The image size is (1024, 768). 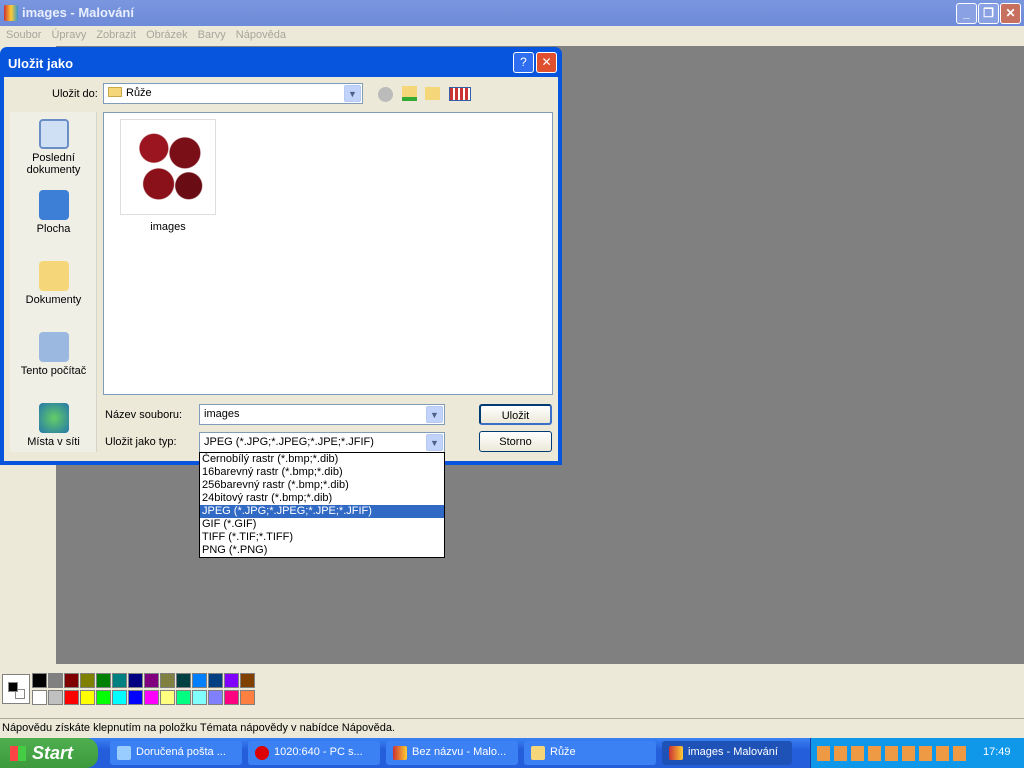 I want to click on maximize-button: ❐, so click(x=988, y=13).